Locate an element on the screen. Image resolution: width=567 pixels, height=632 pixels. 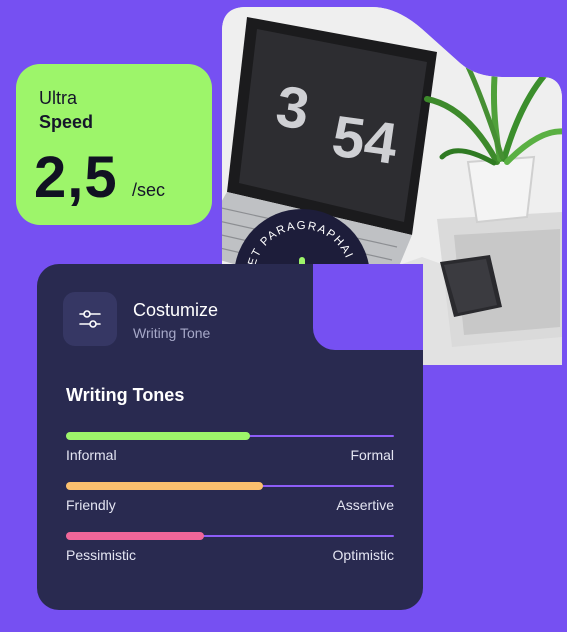
slider-label-optimistic: Optimistic is located at coordinates (363, 555).